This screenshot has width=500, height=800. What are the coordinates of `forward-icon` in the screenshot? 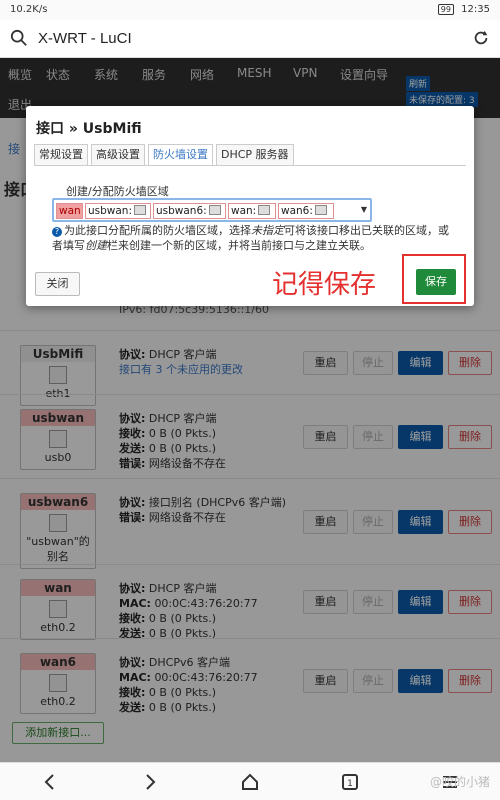 It's located at (150, 782).